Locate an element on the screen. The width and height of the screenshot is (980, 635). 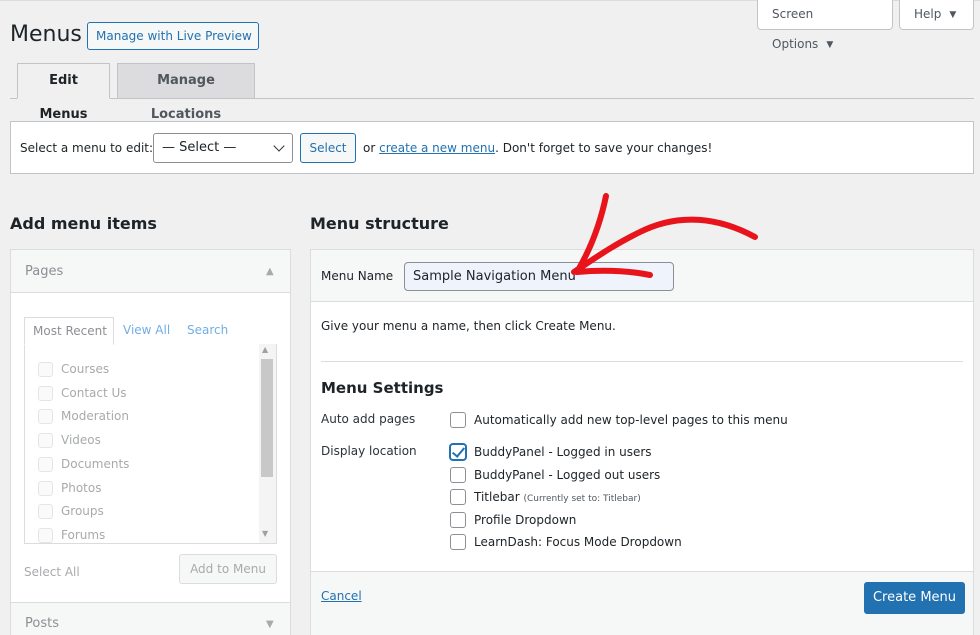
menu-select-value: — Select — is located at coordinates (199, 147).